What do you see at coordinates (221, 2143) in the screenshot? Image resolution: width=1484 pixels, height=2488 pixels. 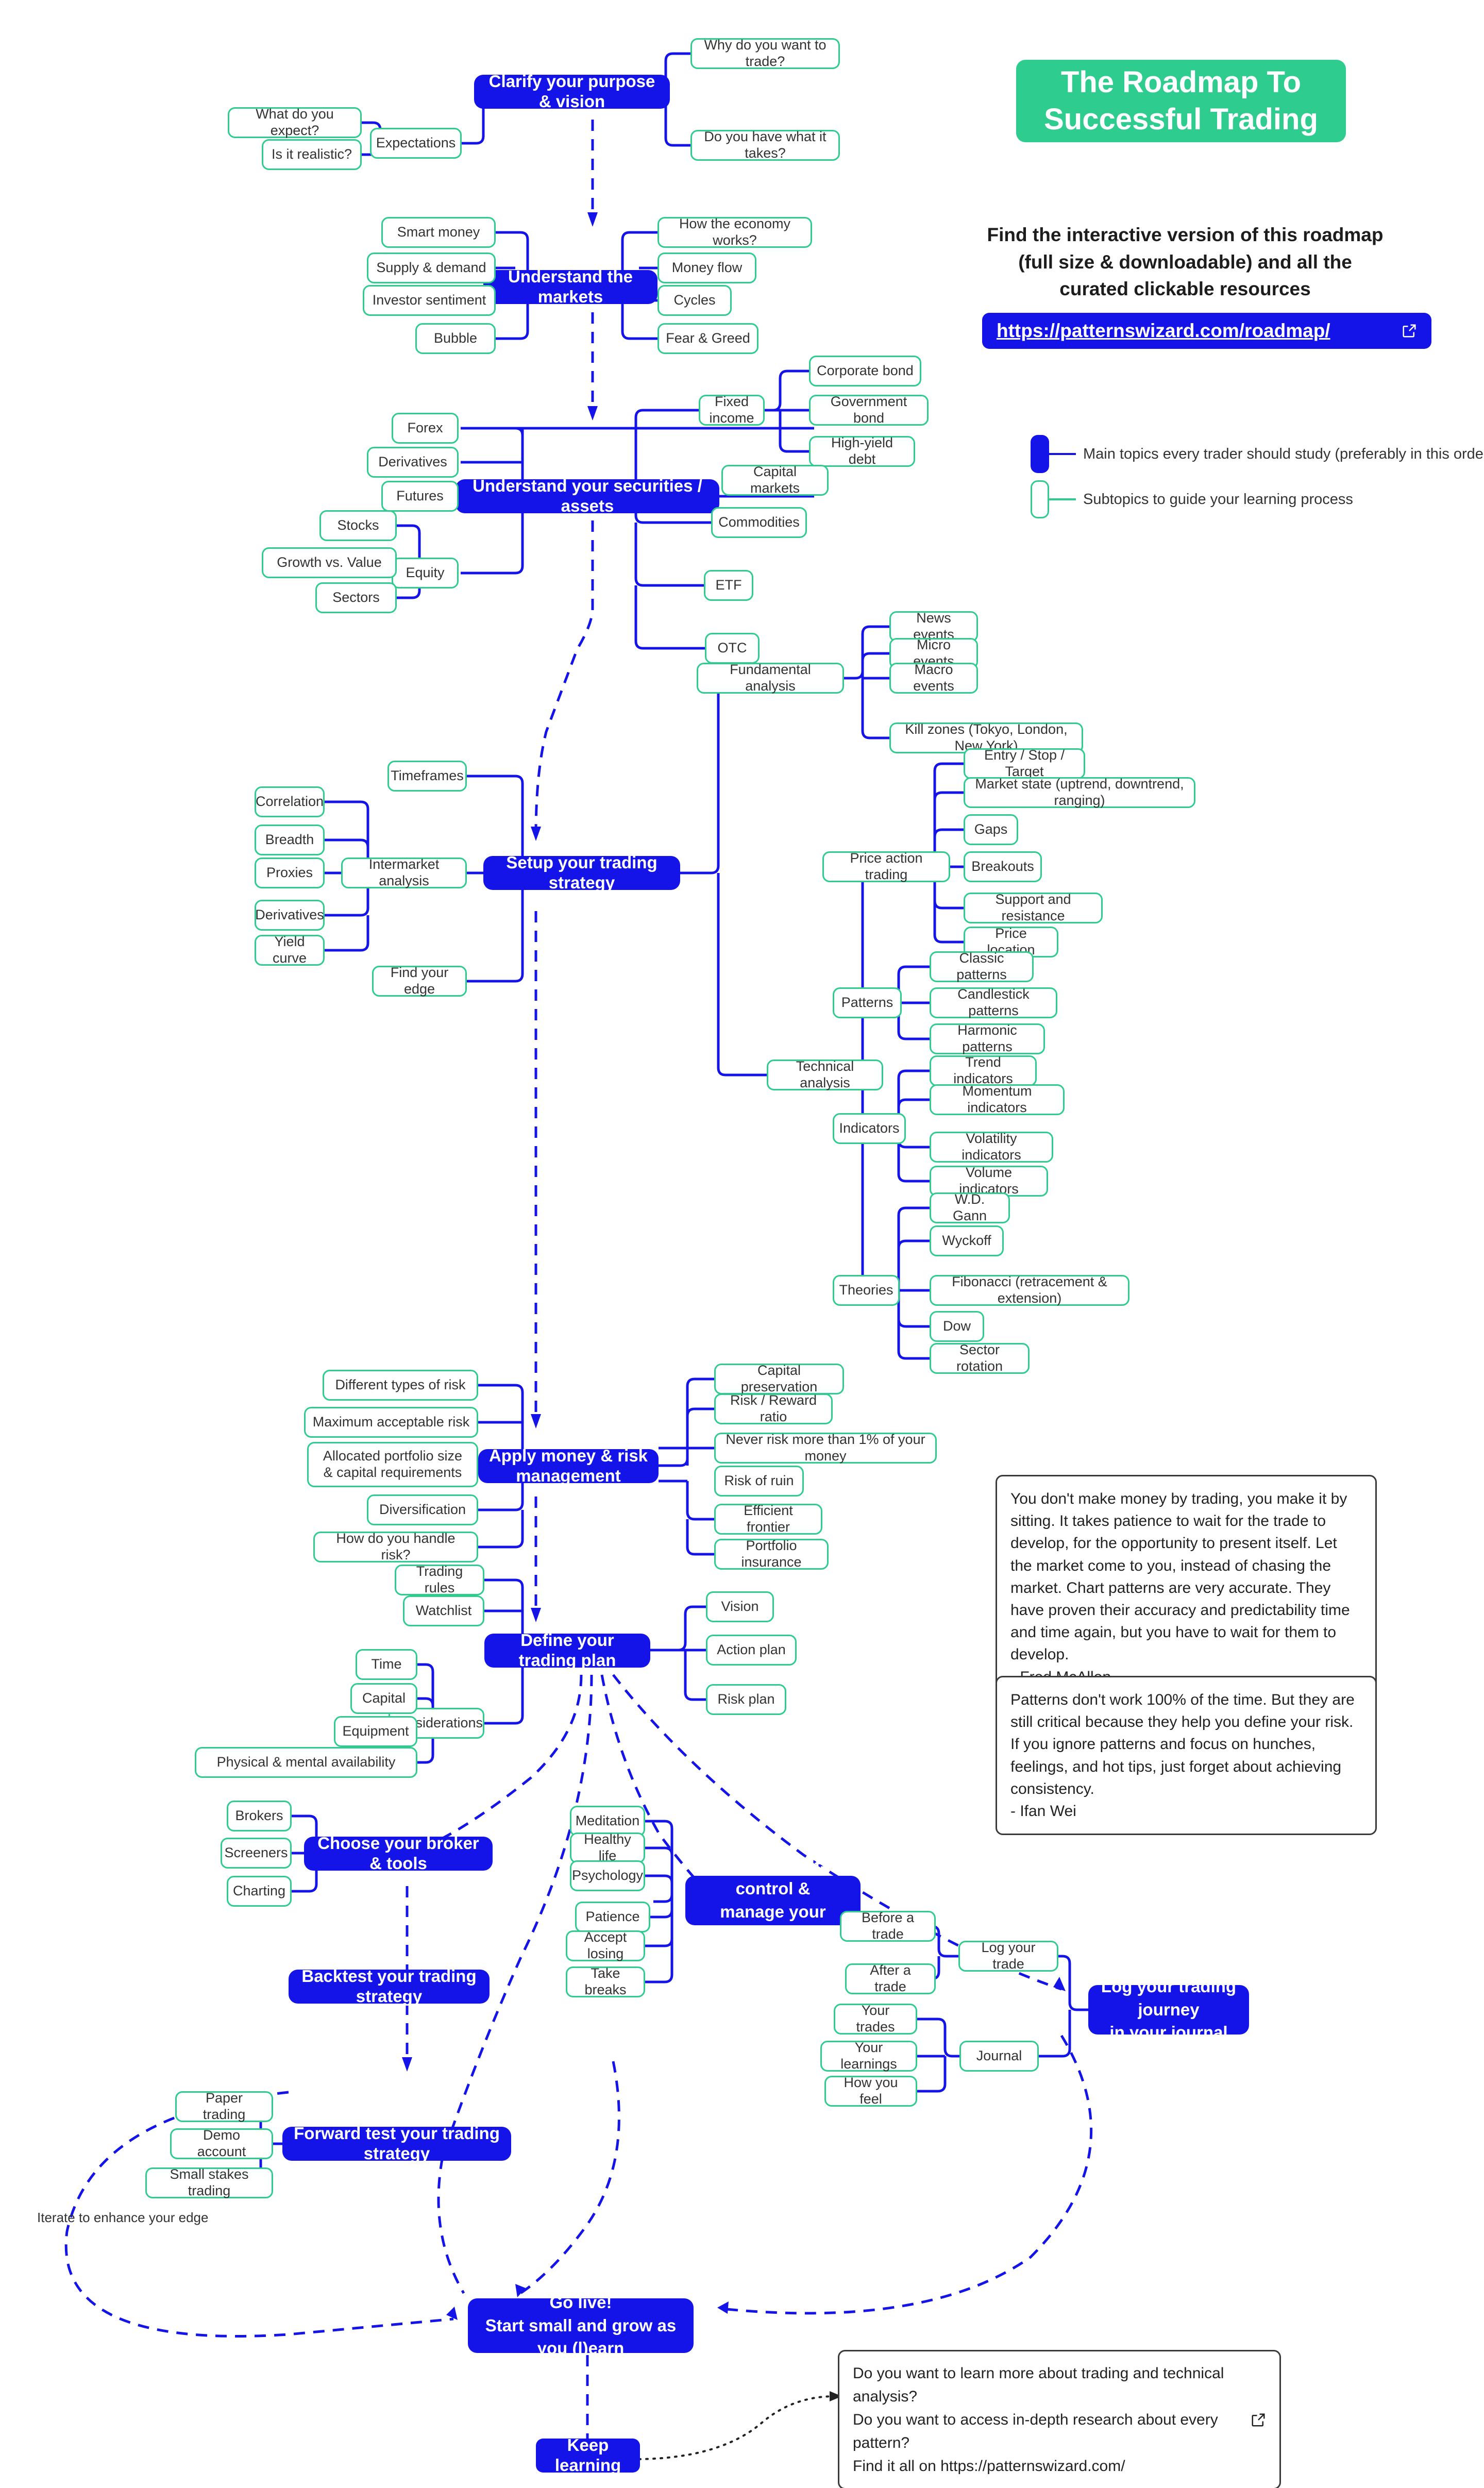 I see `sub-node-demo-account: Demo account` at bounding box center [221, 2143].